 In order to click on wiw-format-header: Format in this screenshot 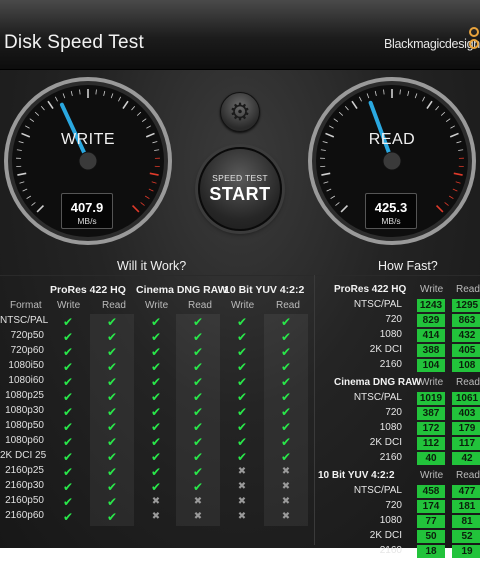, I will do `click(26, 305)`.